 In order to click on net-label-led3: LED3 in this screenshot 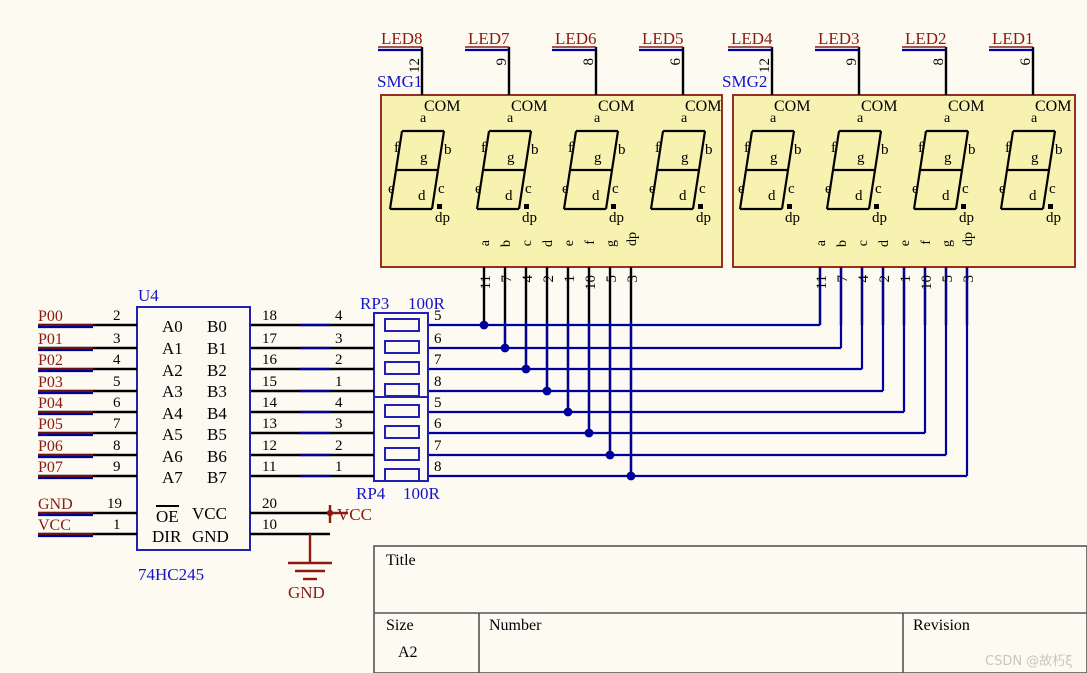, I will do `click(839, 38)`.